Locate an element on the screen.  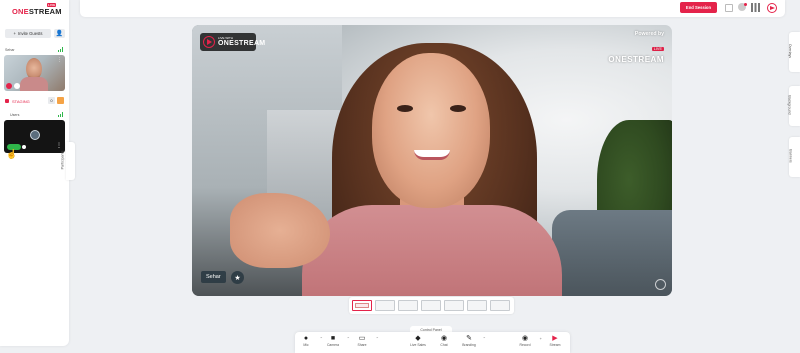
layout-wide is located at coordinates (408, 305).